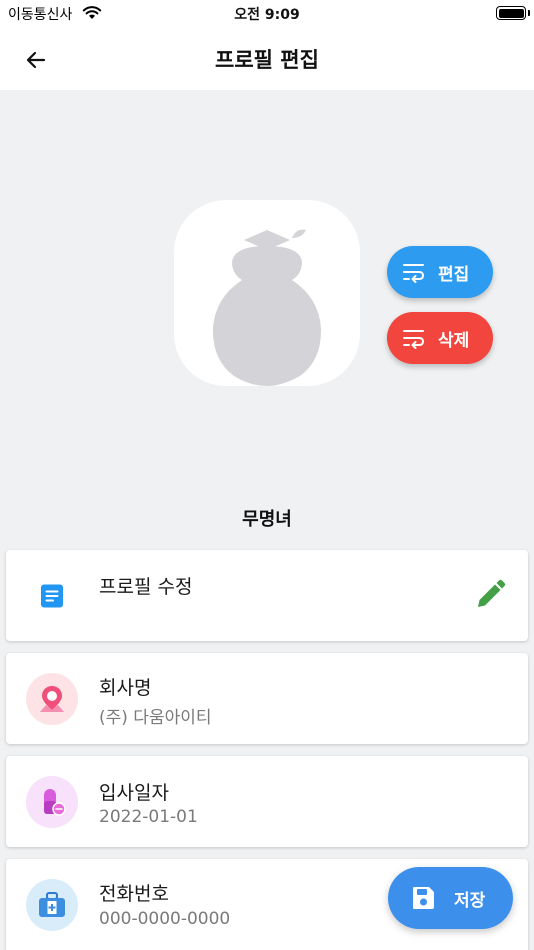 The width and height of the screenshot is (534, 950). I want to click on document-icon, so click(52, 596).